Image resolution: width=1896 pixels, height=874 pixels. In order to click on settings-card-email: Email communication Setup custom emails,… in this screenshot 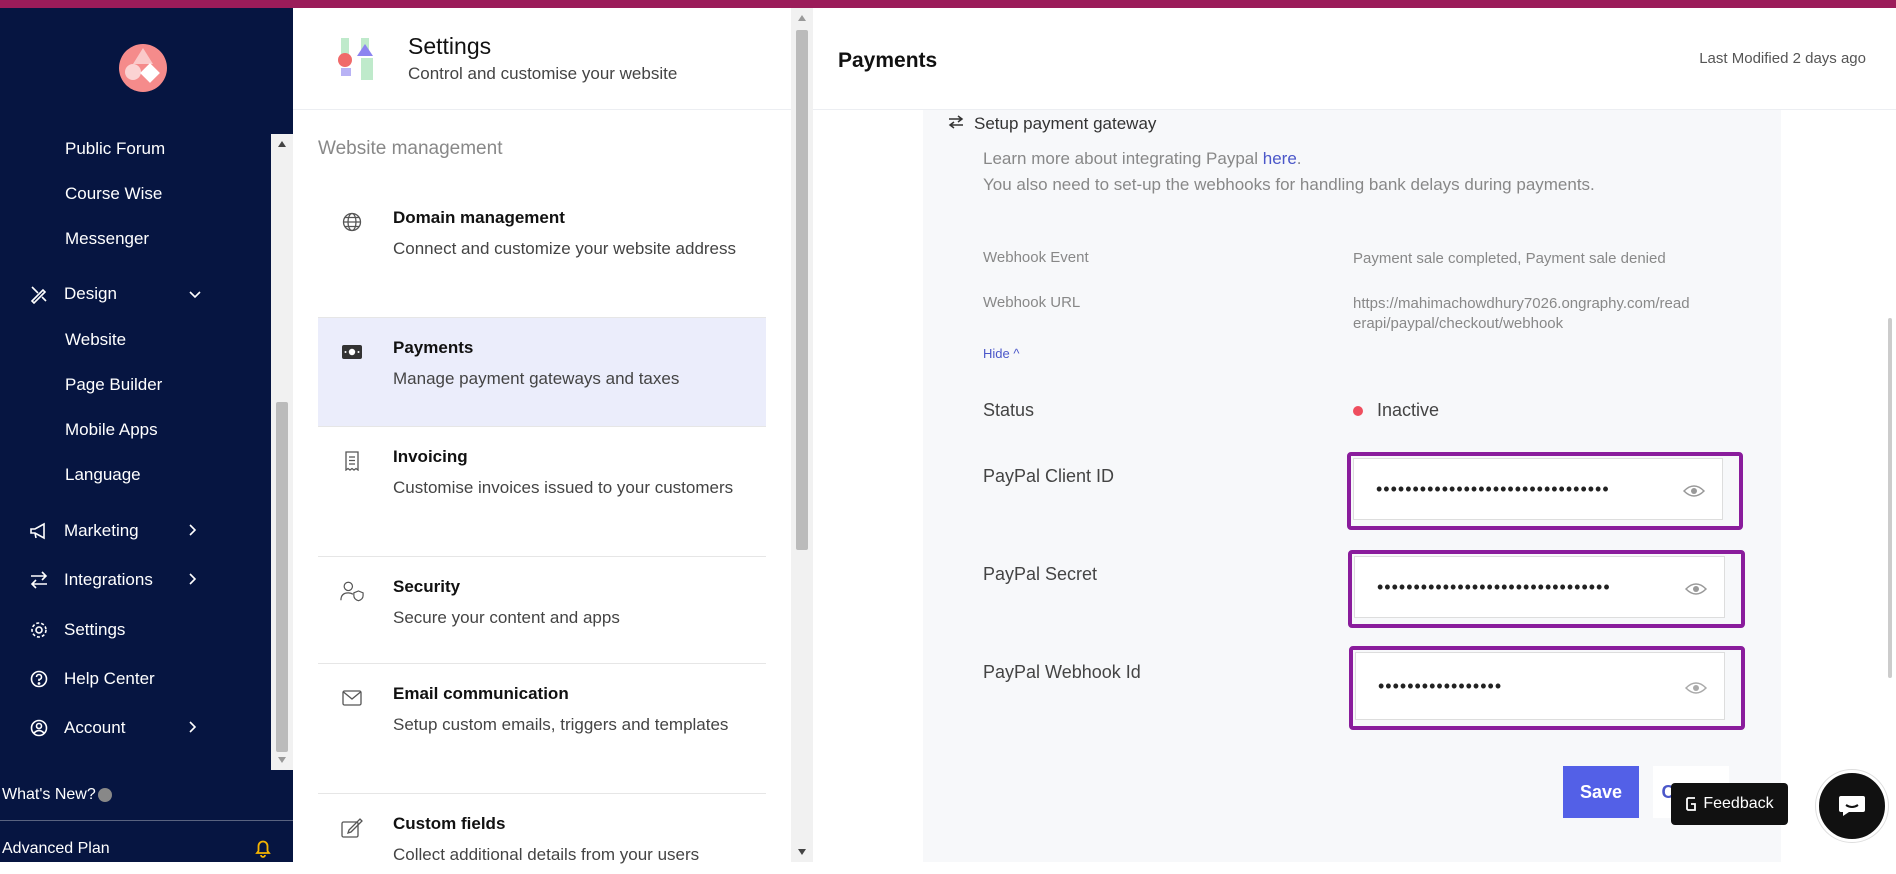, I will do `click(542, 729)`.